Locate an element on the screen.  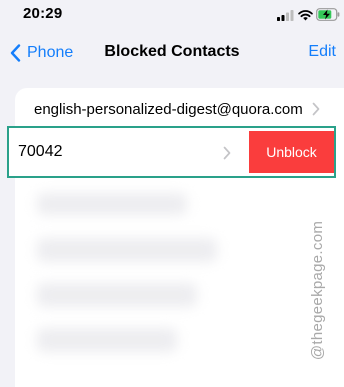
unblock-button: Unblock is located at coordinates (291, 152).